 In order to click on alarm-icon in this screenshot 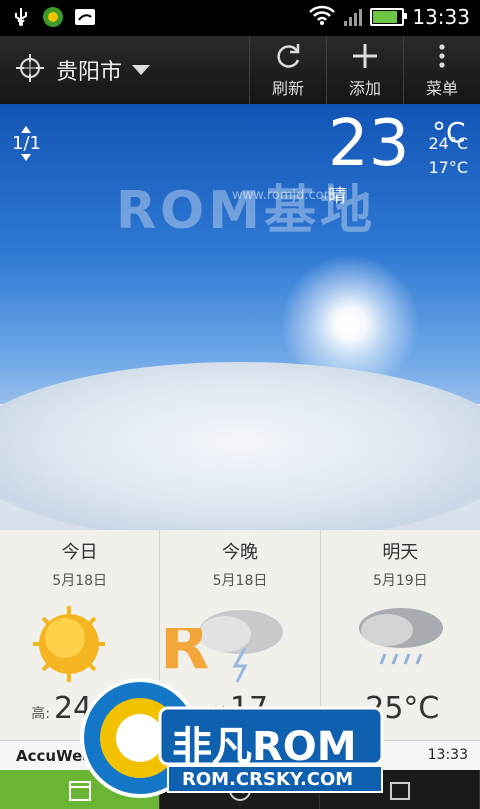, I will do `click(399, 790)`.